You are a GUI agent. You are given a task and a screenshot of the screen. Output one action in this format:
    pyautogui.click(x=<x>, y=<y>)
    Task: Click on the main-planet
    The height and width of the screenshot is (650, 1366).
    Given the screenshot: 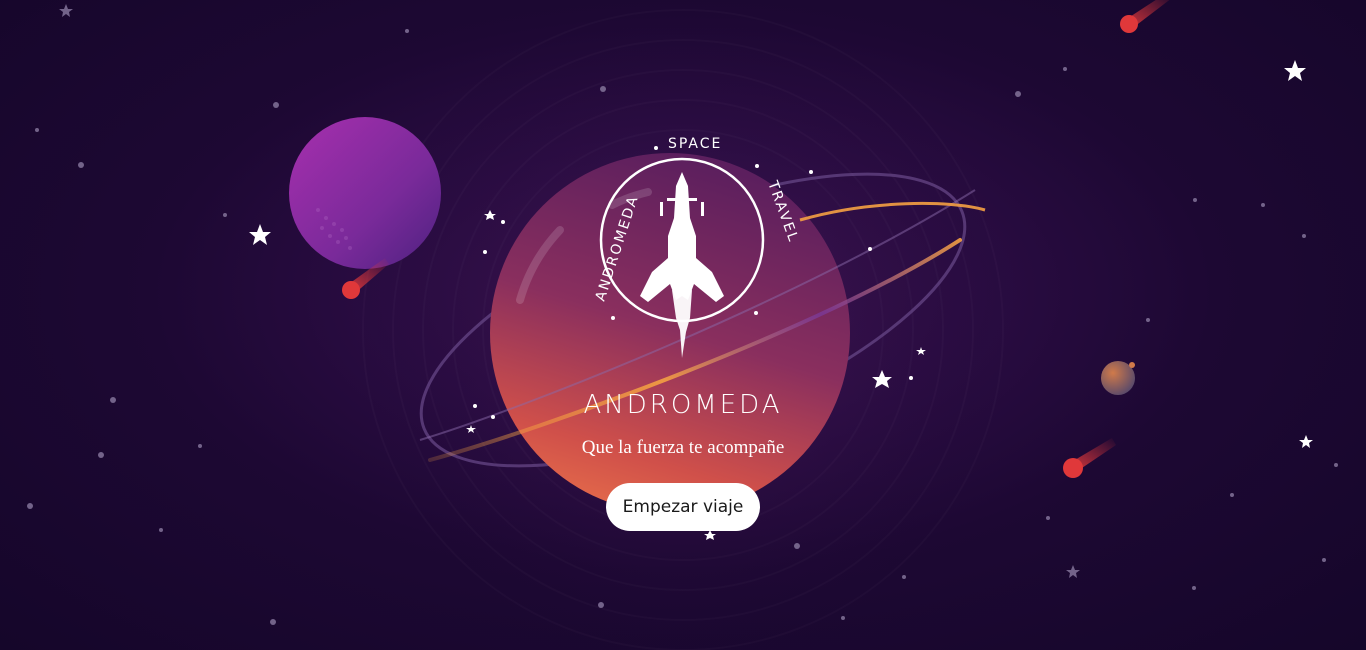 What is the action you would take?
    pyautogui.click(x=670, y=333)
    